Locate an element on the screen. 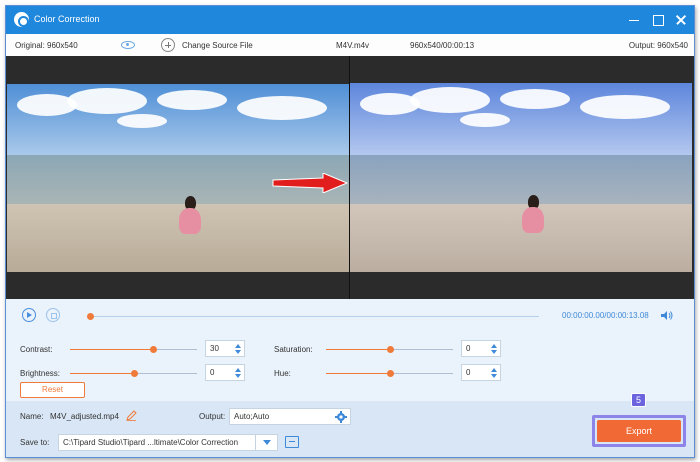  brightness-up-icon is located at coordinates (238, 370).